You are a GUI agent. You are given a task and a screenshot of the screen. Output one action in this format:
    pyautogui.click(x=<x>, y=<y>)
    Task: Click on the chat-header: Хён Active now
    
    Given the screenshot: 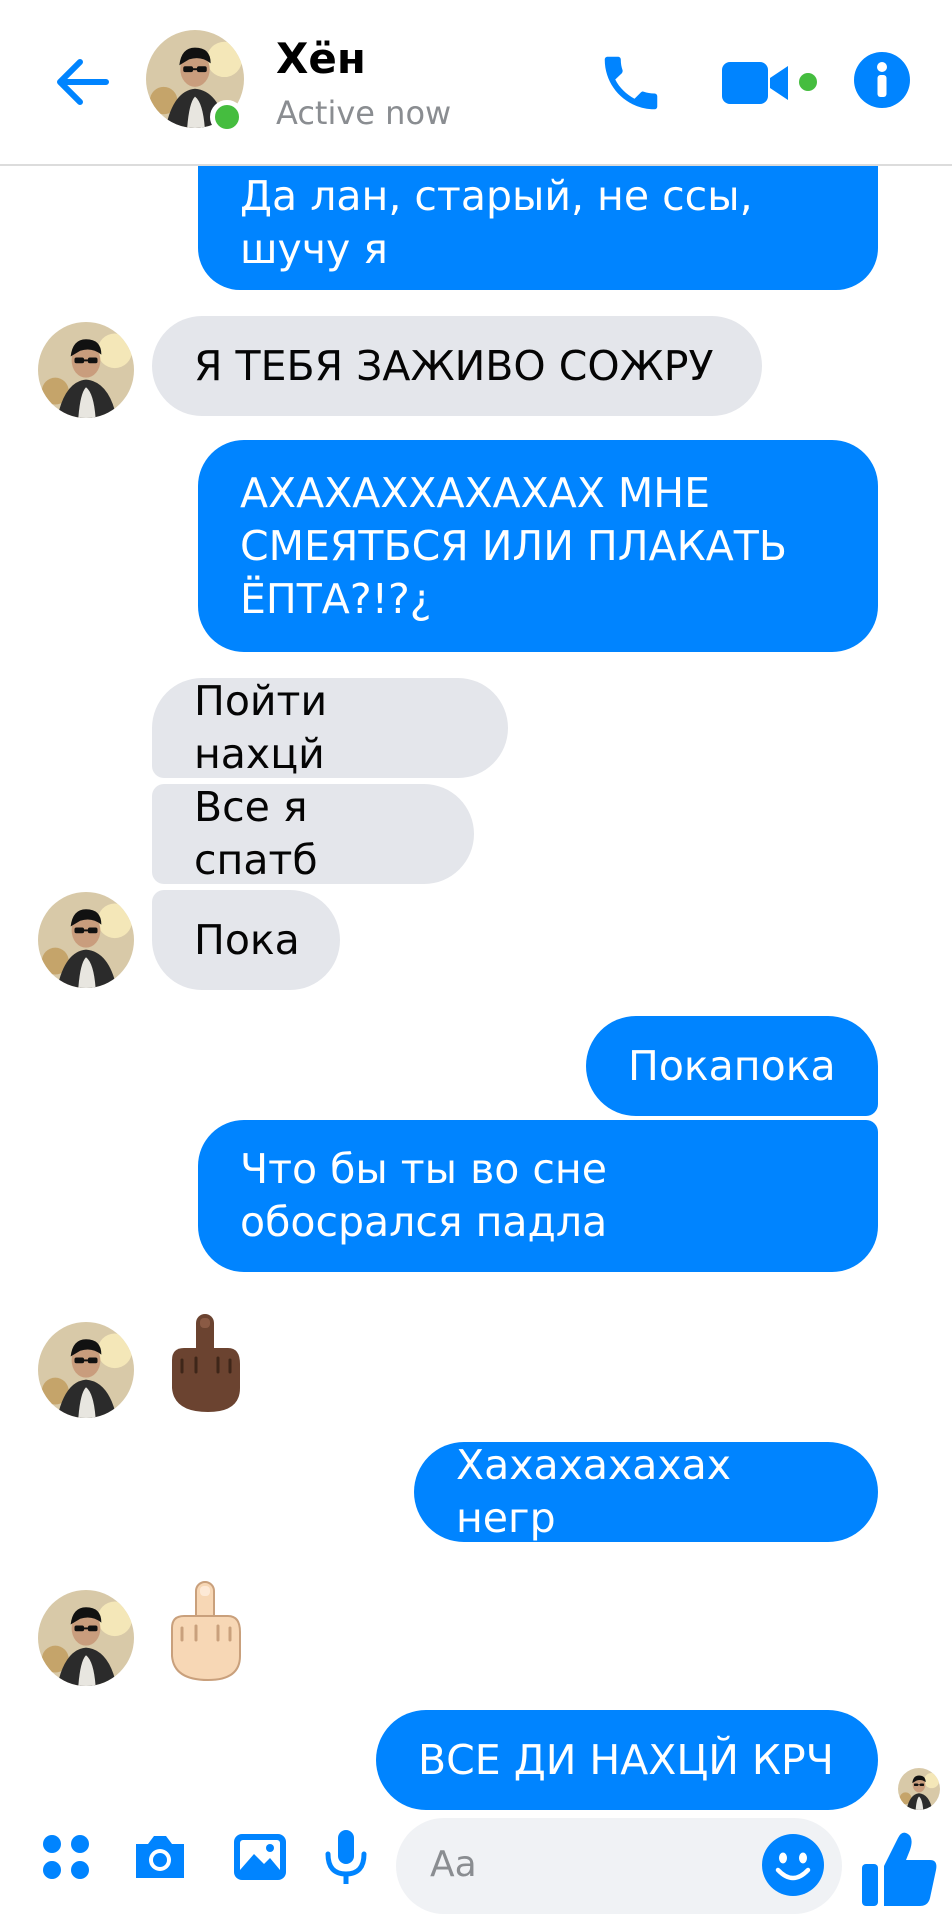 What is the action you would take?
    pyautogui.click(x=476, y=83)
    